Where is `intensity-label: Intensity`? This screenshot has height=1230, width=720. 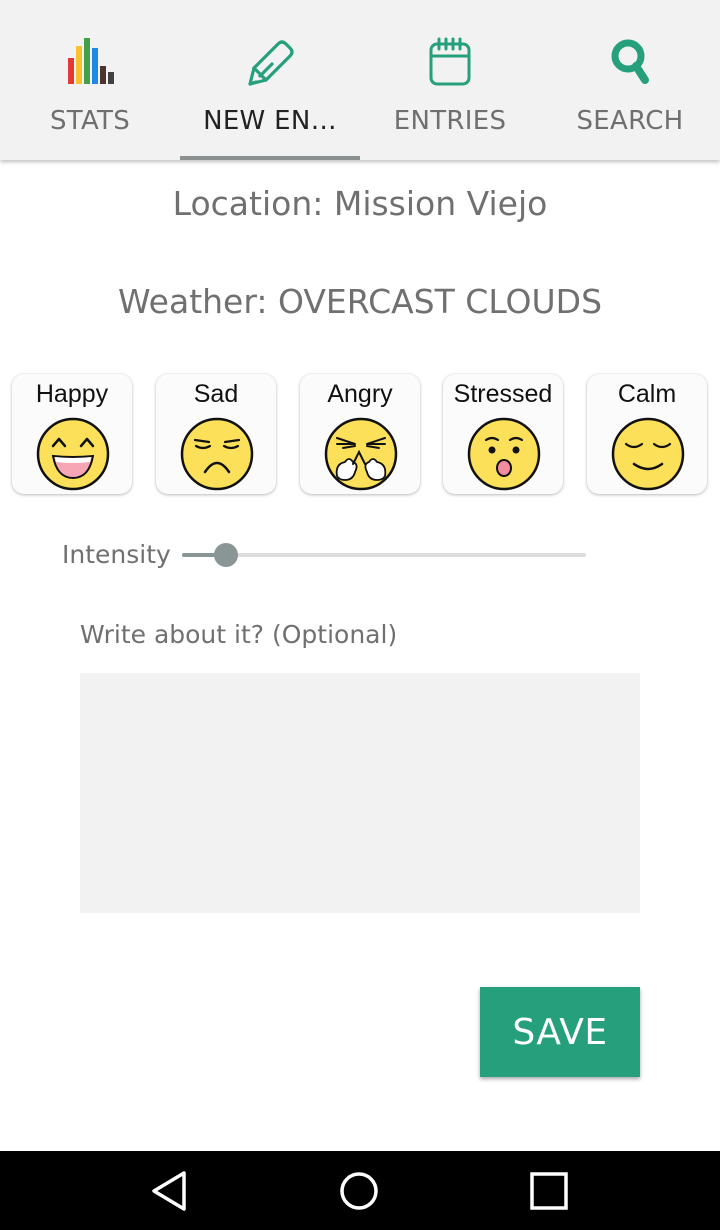 intensity-label: Intensity is located at coordinates (116, 554).